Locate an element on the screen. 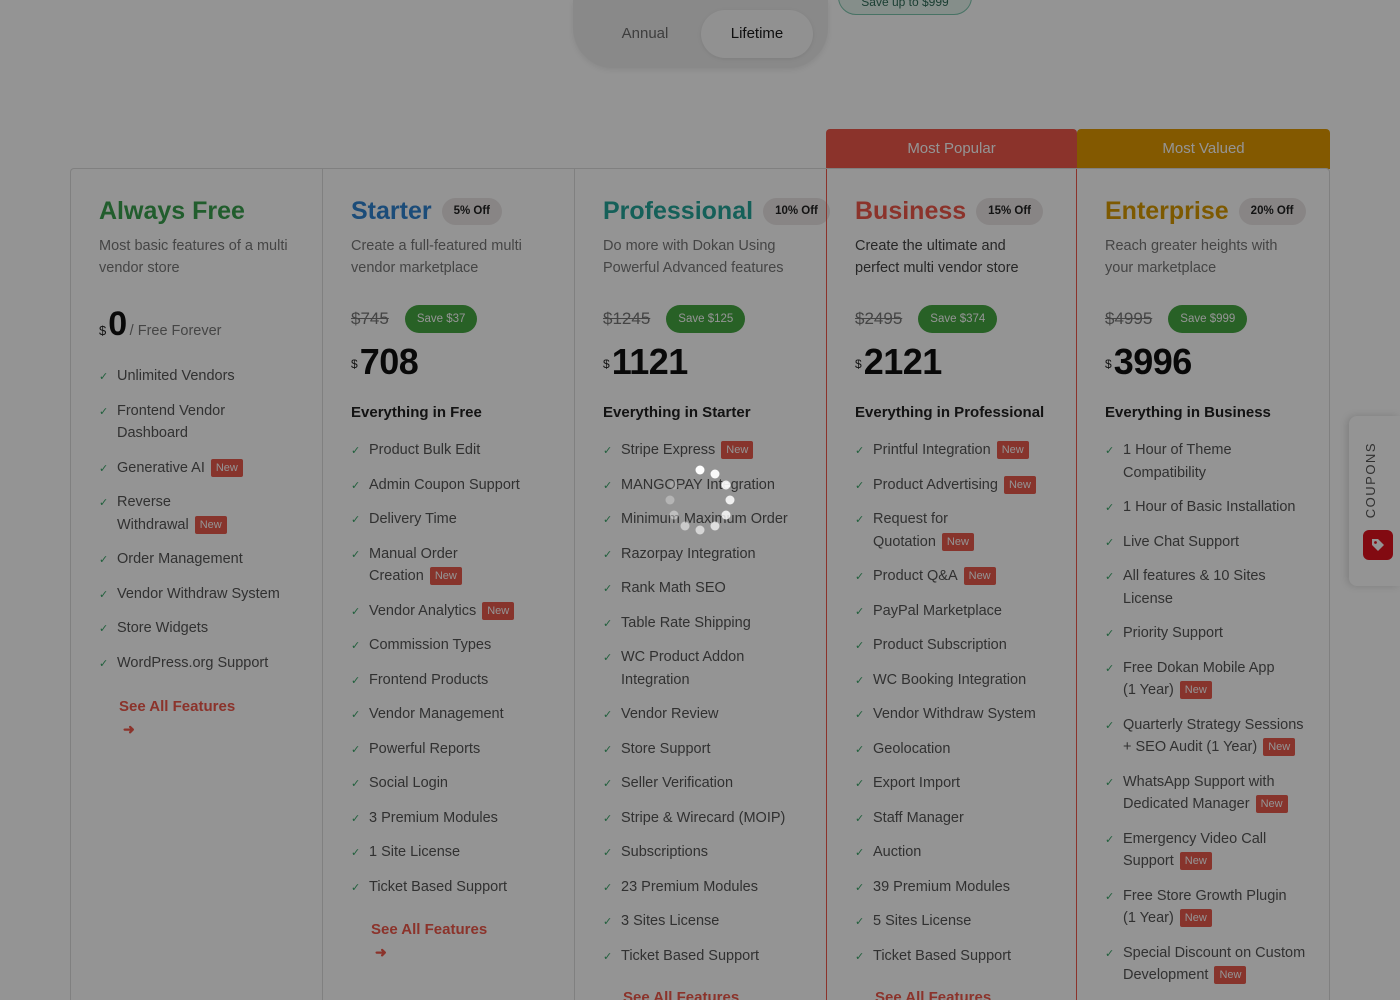  list-item: ✓ Product Bulk Edit is located at coordinates (453, 450).